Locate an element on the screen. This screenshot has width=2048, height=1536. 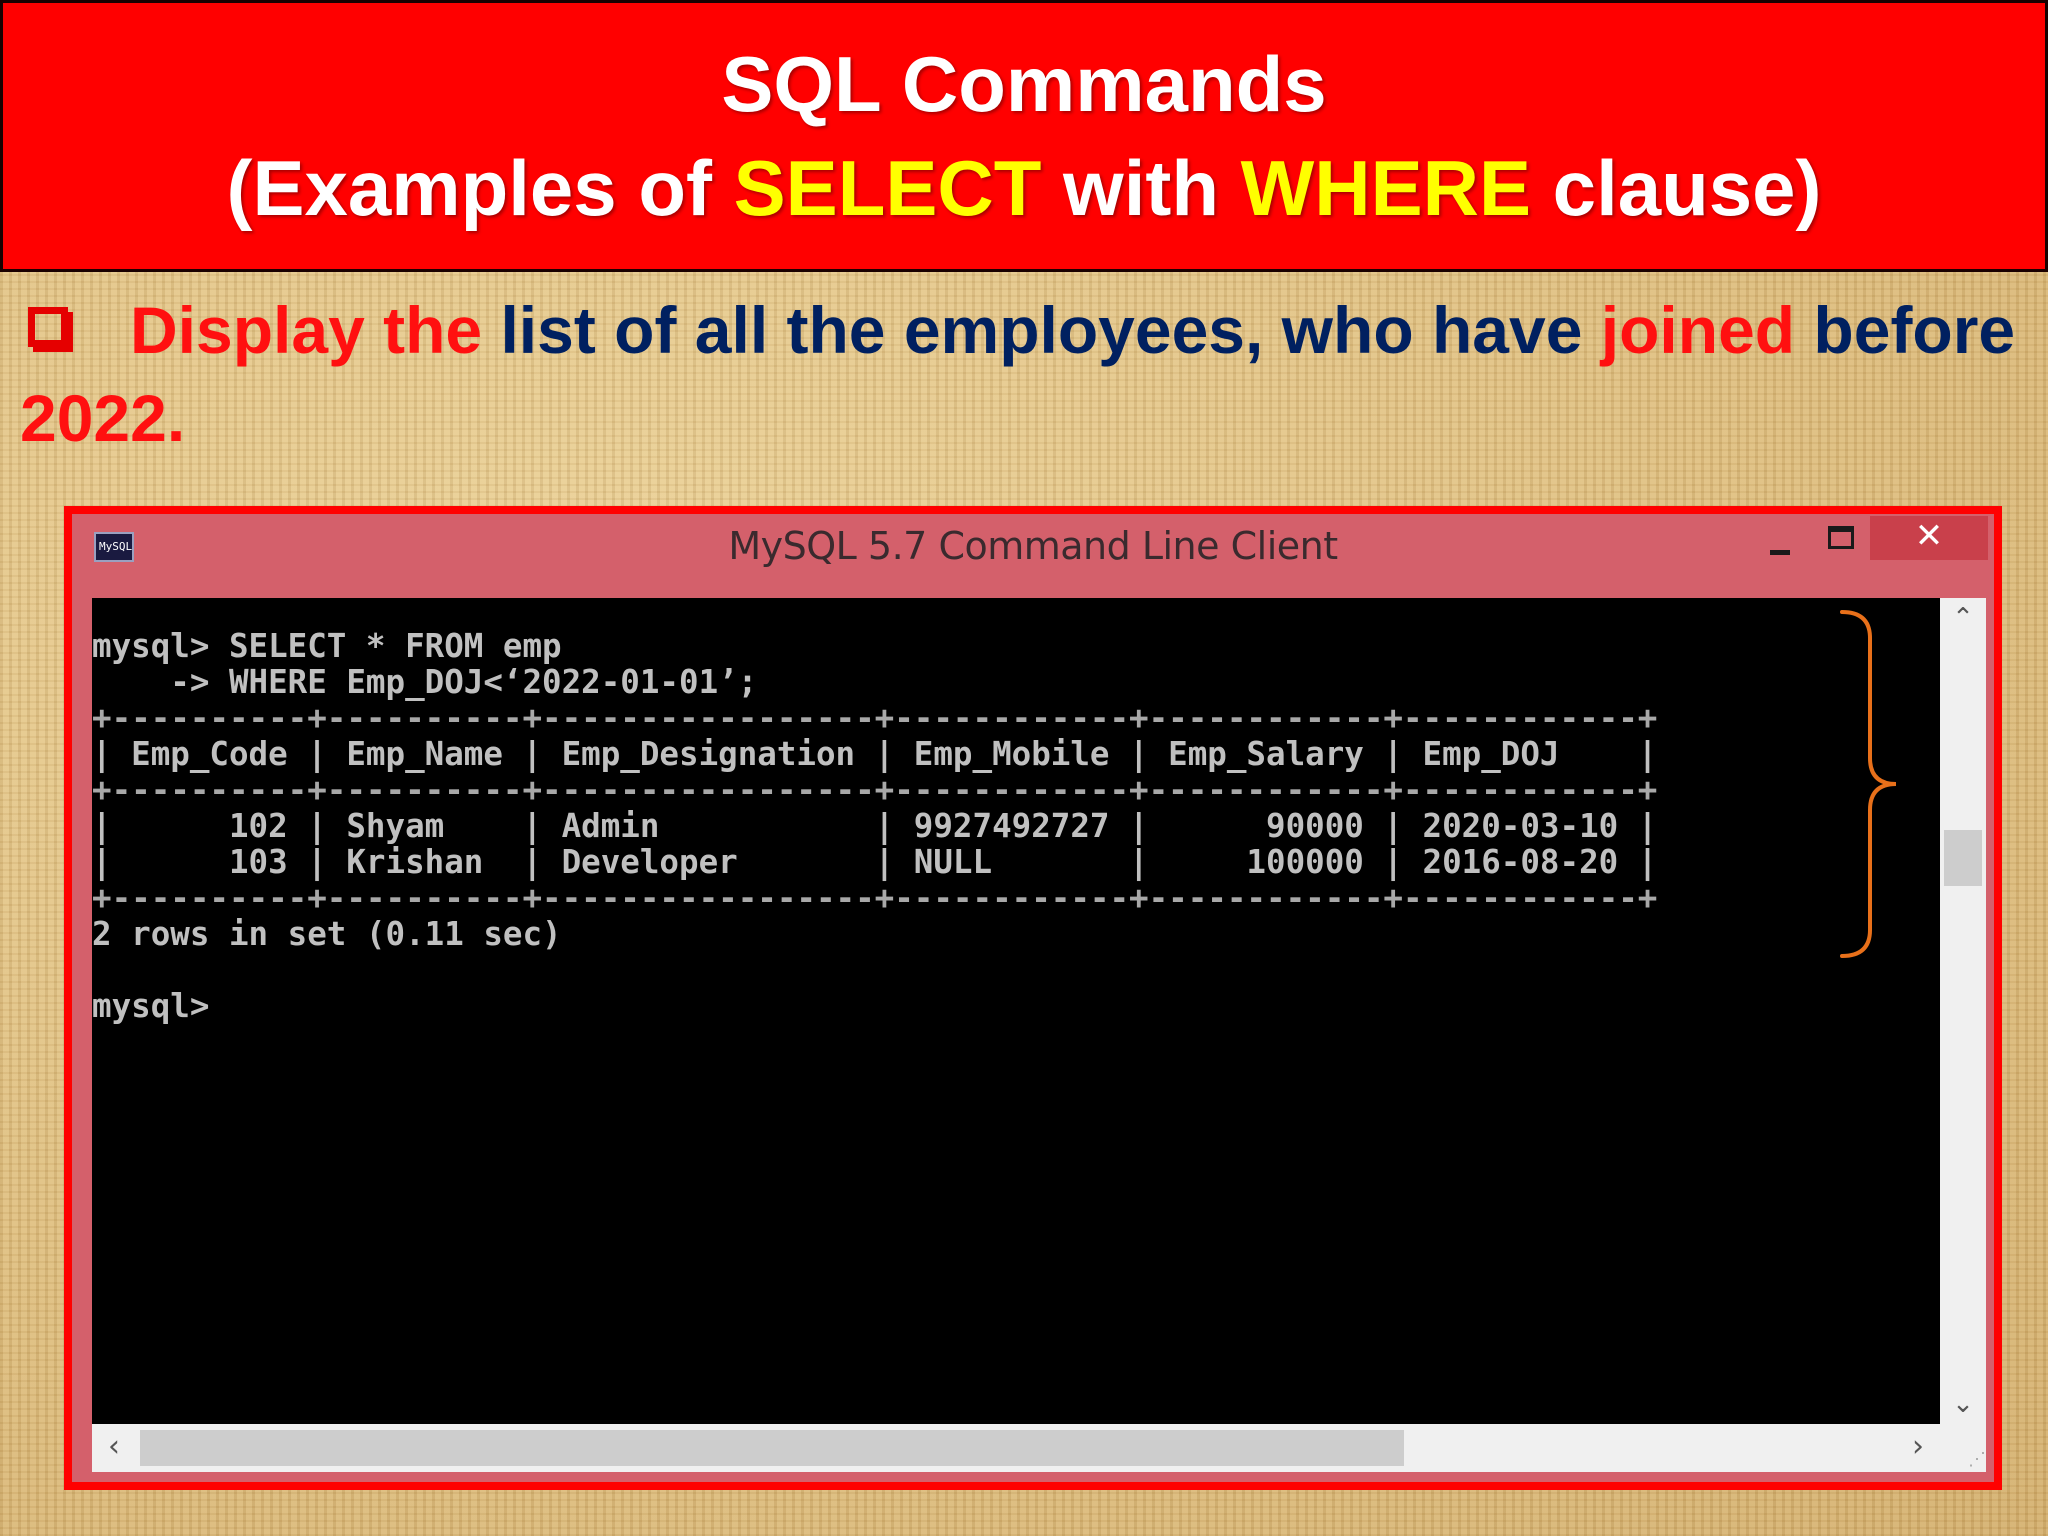
subtitle-suffix: clause) is located at coordinates (1676, 188).